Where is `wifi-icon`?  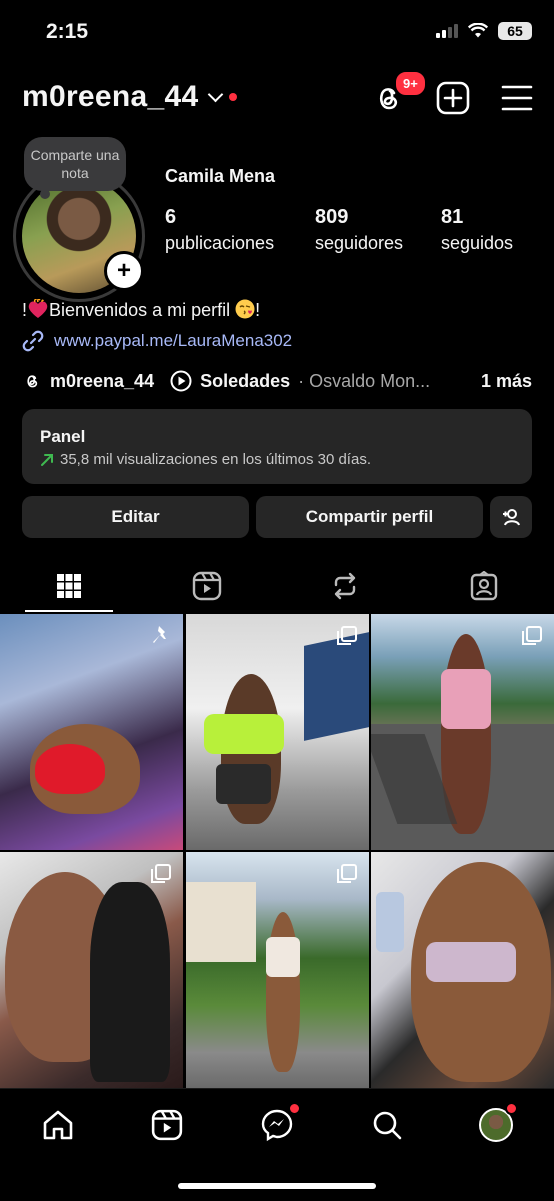
wifi-icon is located at coordinates (478, 30).